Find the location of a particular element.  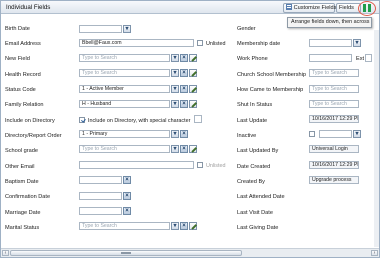

new-field-dropdown: ▾ is located at coordinates (175, 58).